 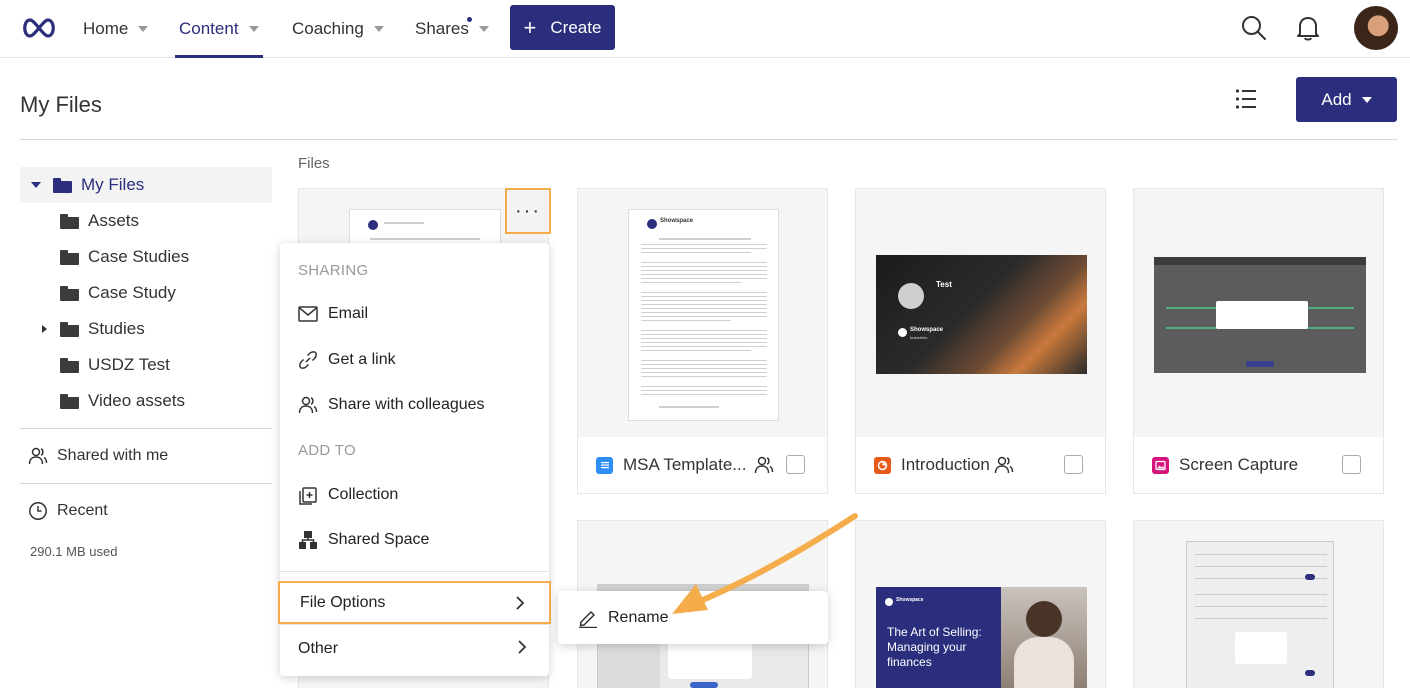 I want to click on sidebar-item-video-assets: Video assets, so click(x=102, y=401).